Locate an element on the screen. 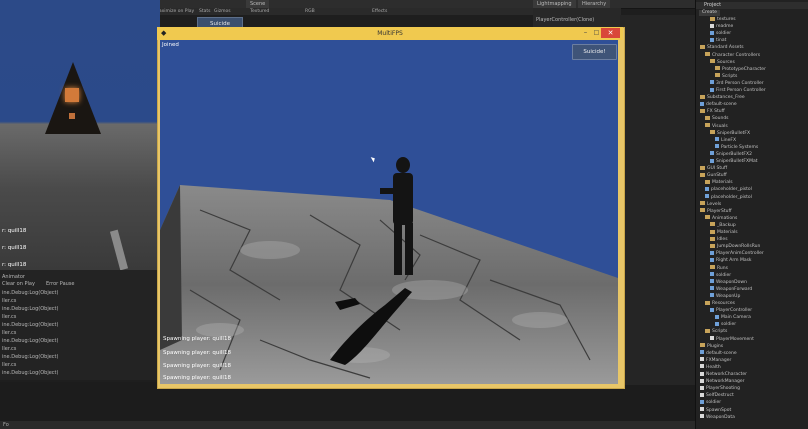 The width and height of the screenshot is (808, 429). tab-project: Project is located at coordinates (712, 5).